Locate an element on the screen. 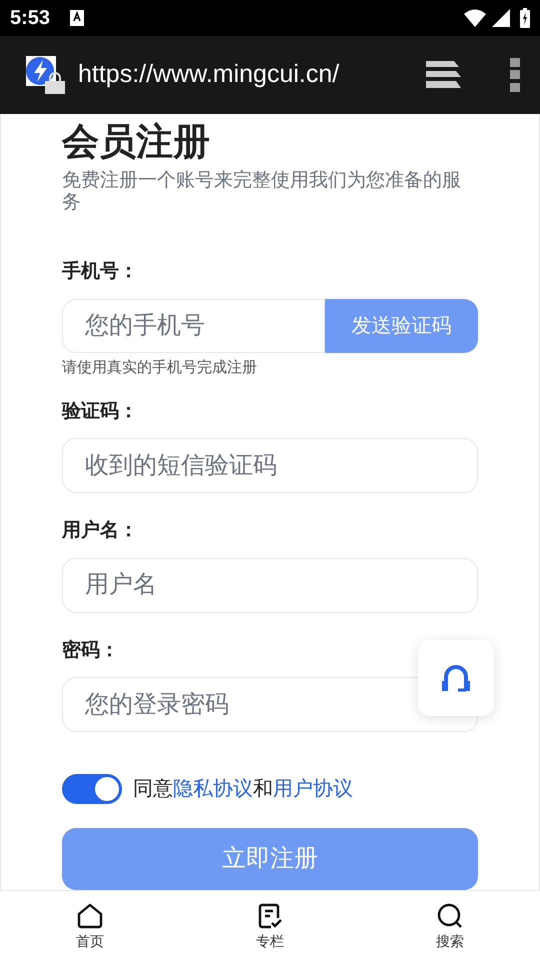  headset-icon is located at coordinates (456, 678).